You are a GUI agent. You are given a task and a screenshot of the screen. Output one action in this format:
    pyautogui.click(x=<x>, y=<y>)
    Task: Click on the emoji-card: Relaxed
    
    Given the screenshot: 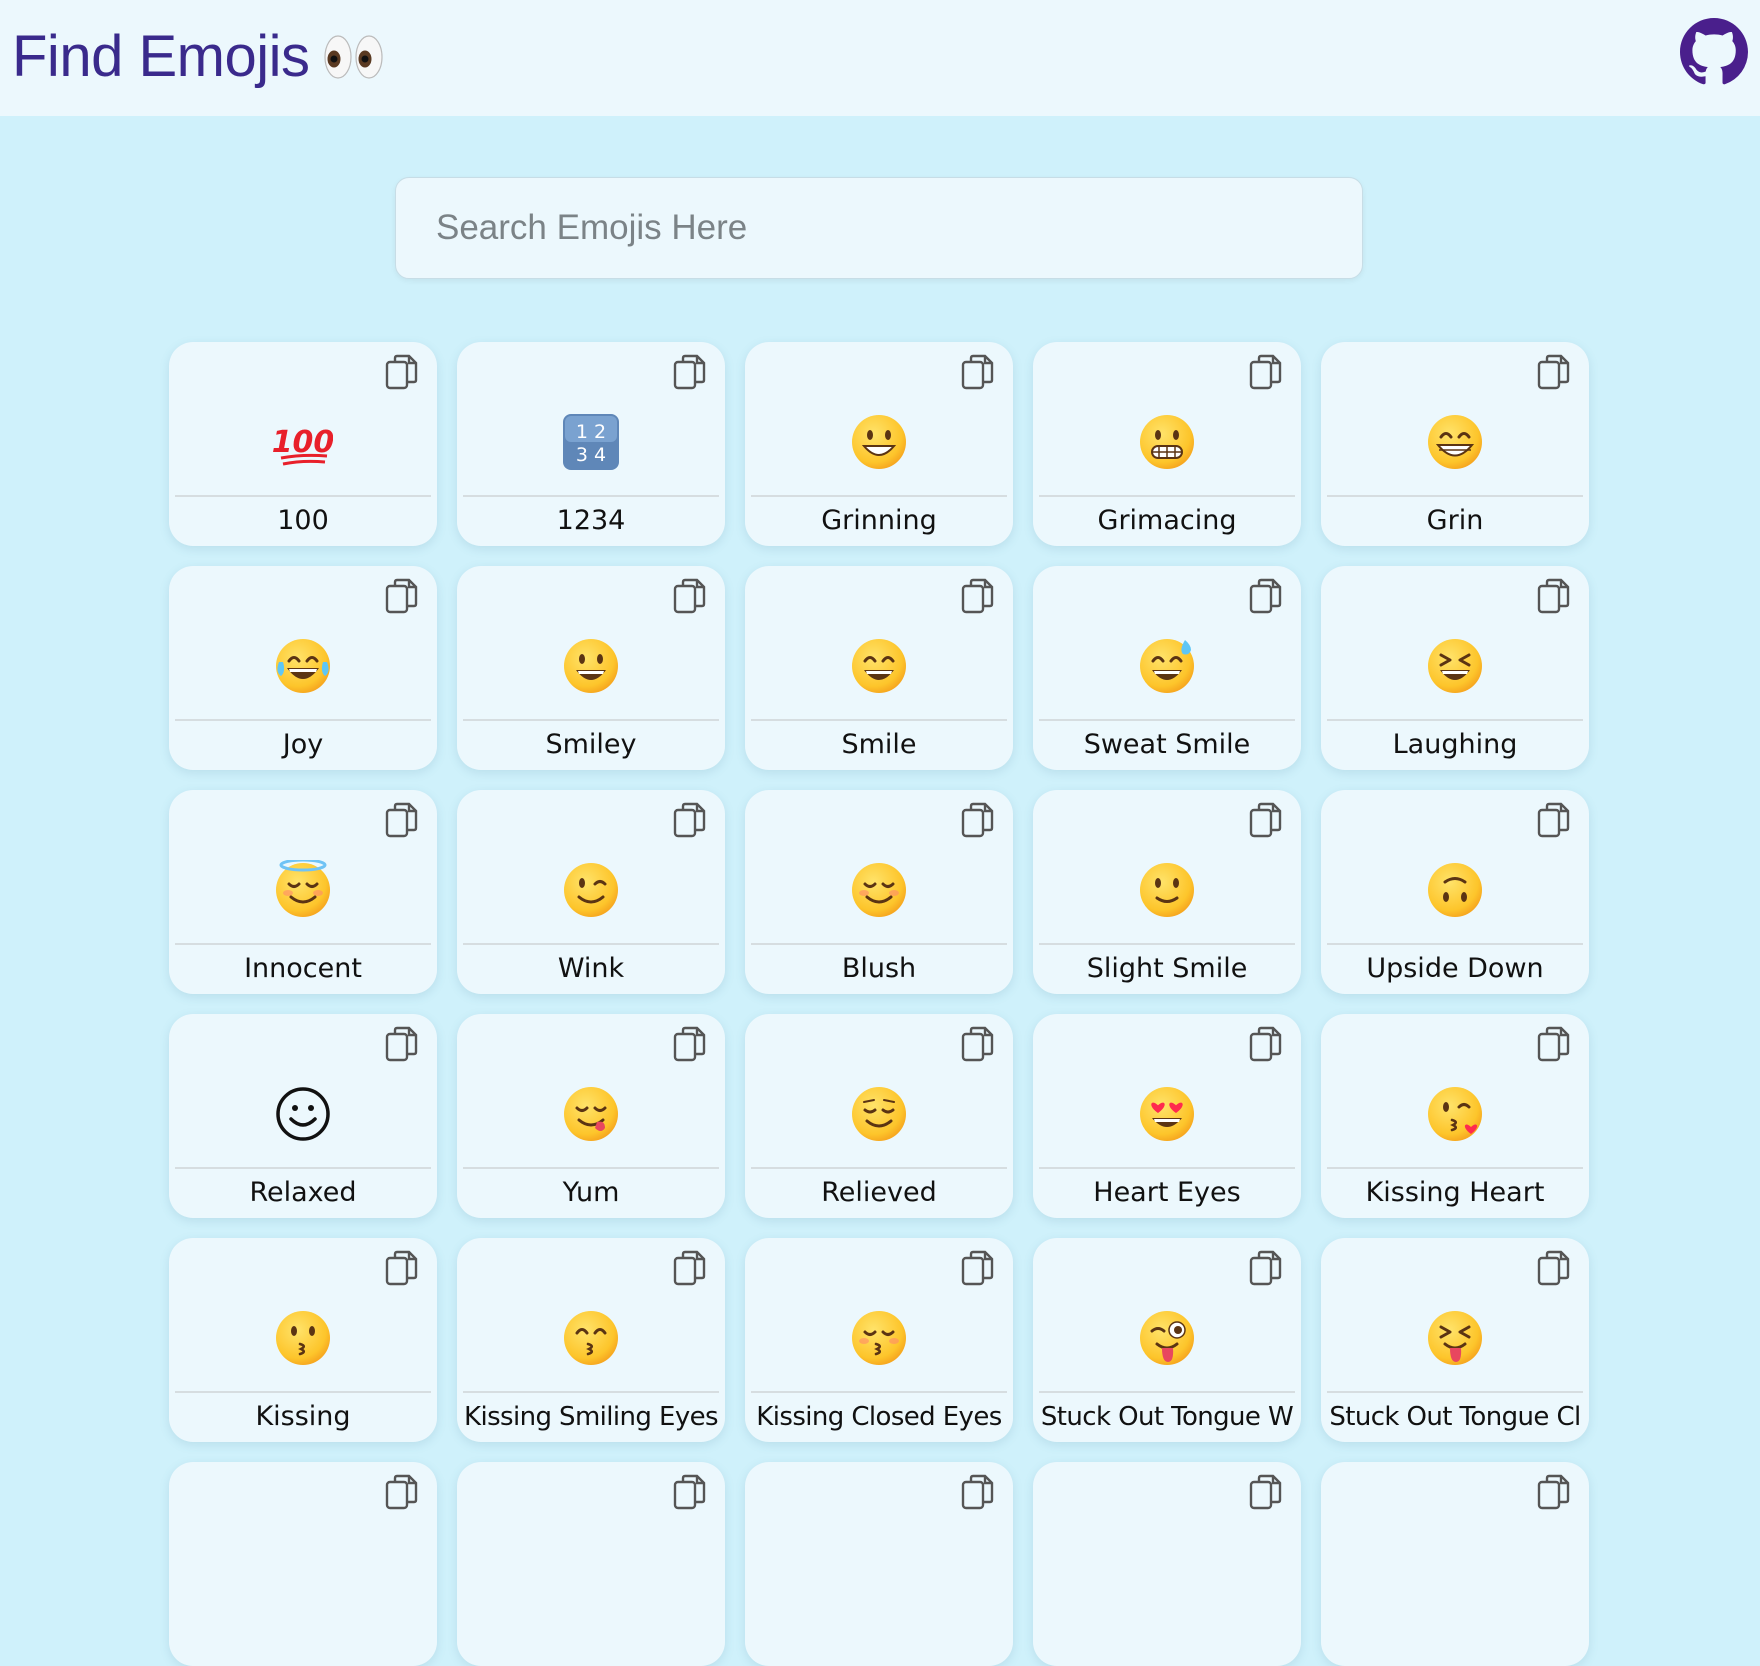 What is the action you would take?
    pyautogui.click(x=303, y=1116)
    